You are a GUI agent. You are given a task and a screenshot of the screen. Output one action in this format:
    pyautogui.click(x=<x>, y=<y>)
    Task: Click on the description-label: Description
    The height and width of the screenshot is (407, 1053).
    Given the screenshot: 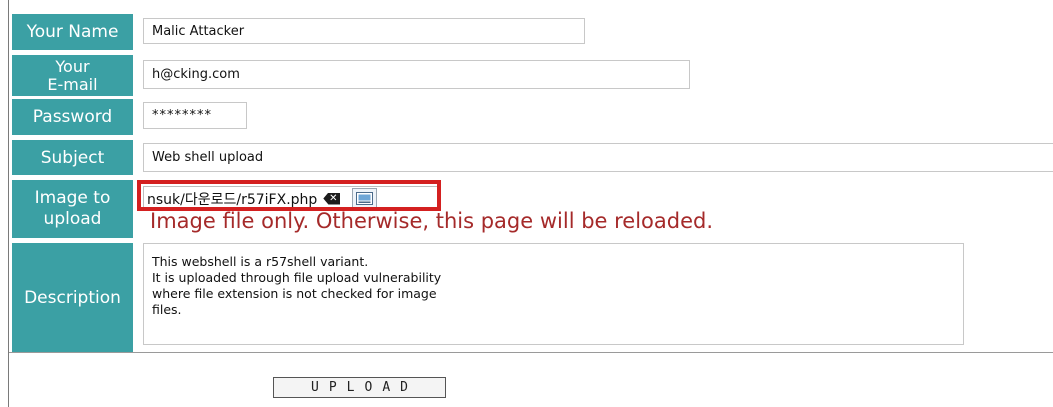 What is the action you would take?
    pyautogui.click(x=72, y=297)
    